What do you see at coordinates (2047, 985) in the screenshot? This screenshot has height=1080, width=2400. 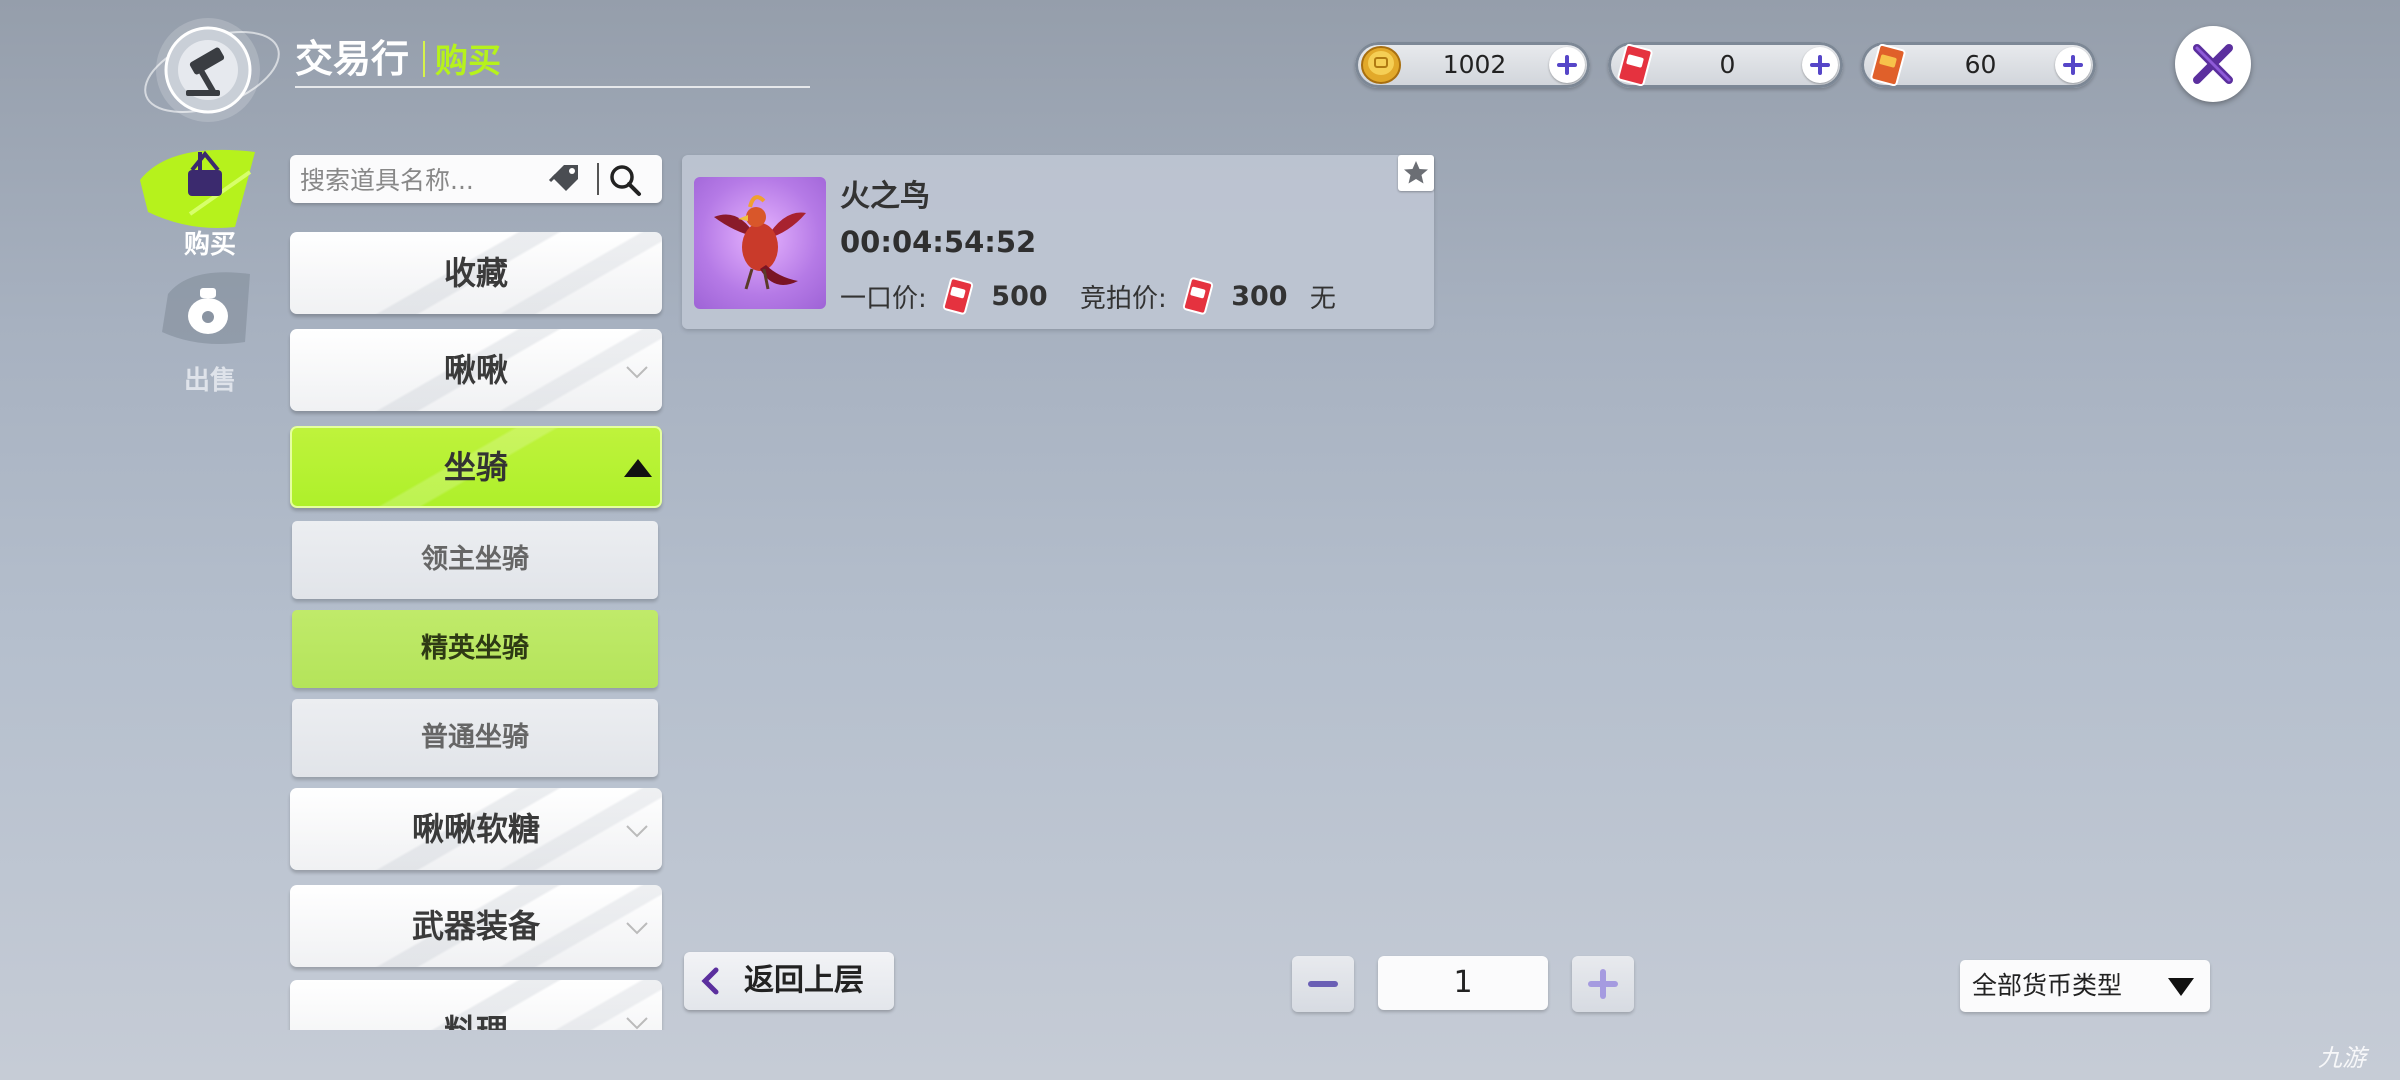 I see `currency-type-label: 全部货币类型` at bounding box center [2047, 985].